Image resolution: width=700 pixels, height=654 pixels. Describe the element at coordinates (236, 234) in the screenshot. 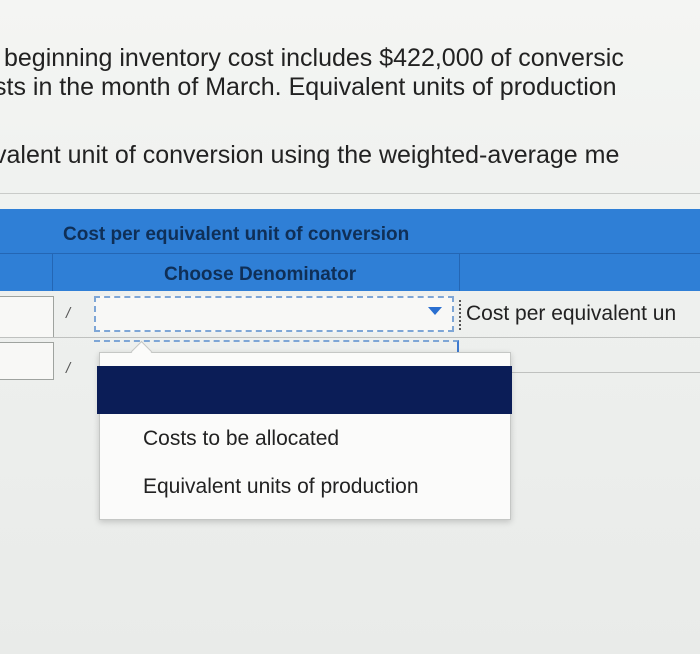

I see `table-title: Cost per equivalent unit of conversion` at that location.